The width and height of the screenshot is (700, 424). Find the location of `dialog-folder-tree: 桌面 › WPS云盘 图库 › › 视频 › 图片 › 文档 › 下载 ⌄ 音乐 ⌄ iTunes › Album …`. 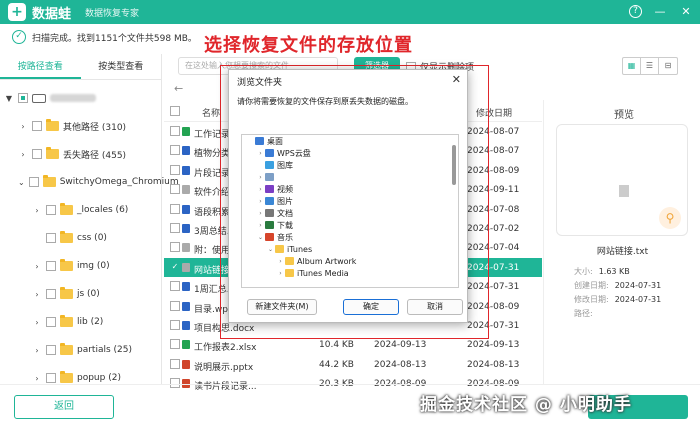

dialog-folder-tree: 桌面 › WPS云盘 图库 › › 视频 › 图片 › 文档 › 下载 ⌄ 音乐 ⌄ iTunes › Album … is located at coordinates (350, 211).